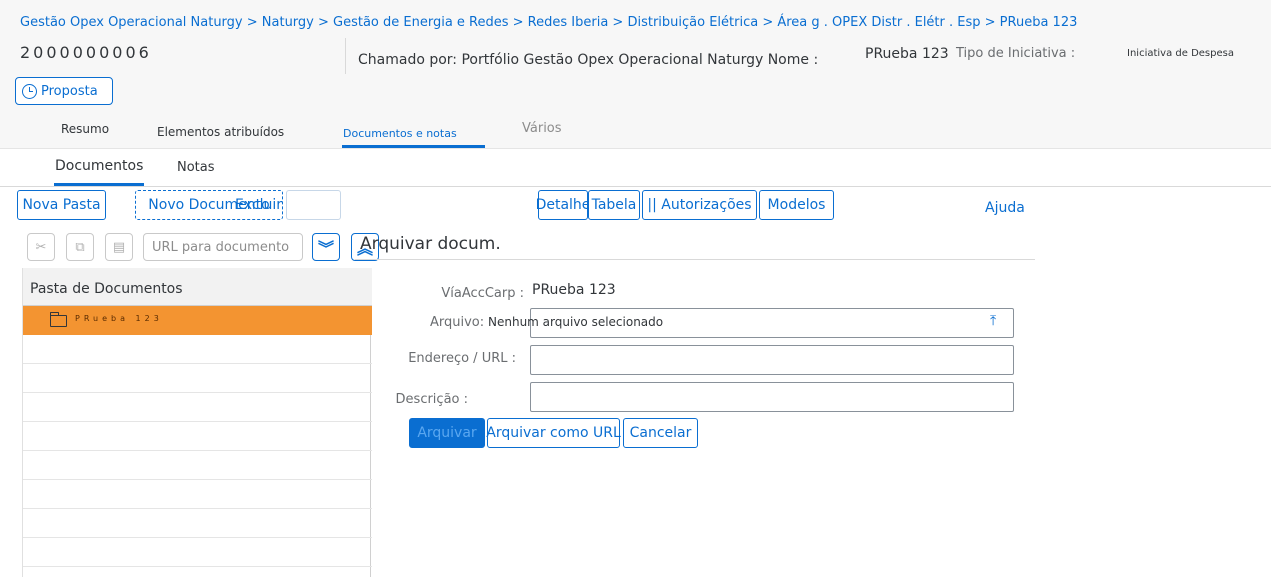  I want to click on archive-as-url-button: Arquivar como URL, so click(553, 433).